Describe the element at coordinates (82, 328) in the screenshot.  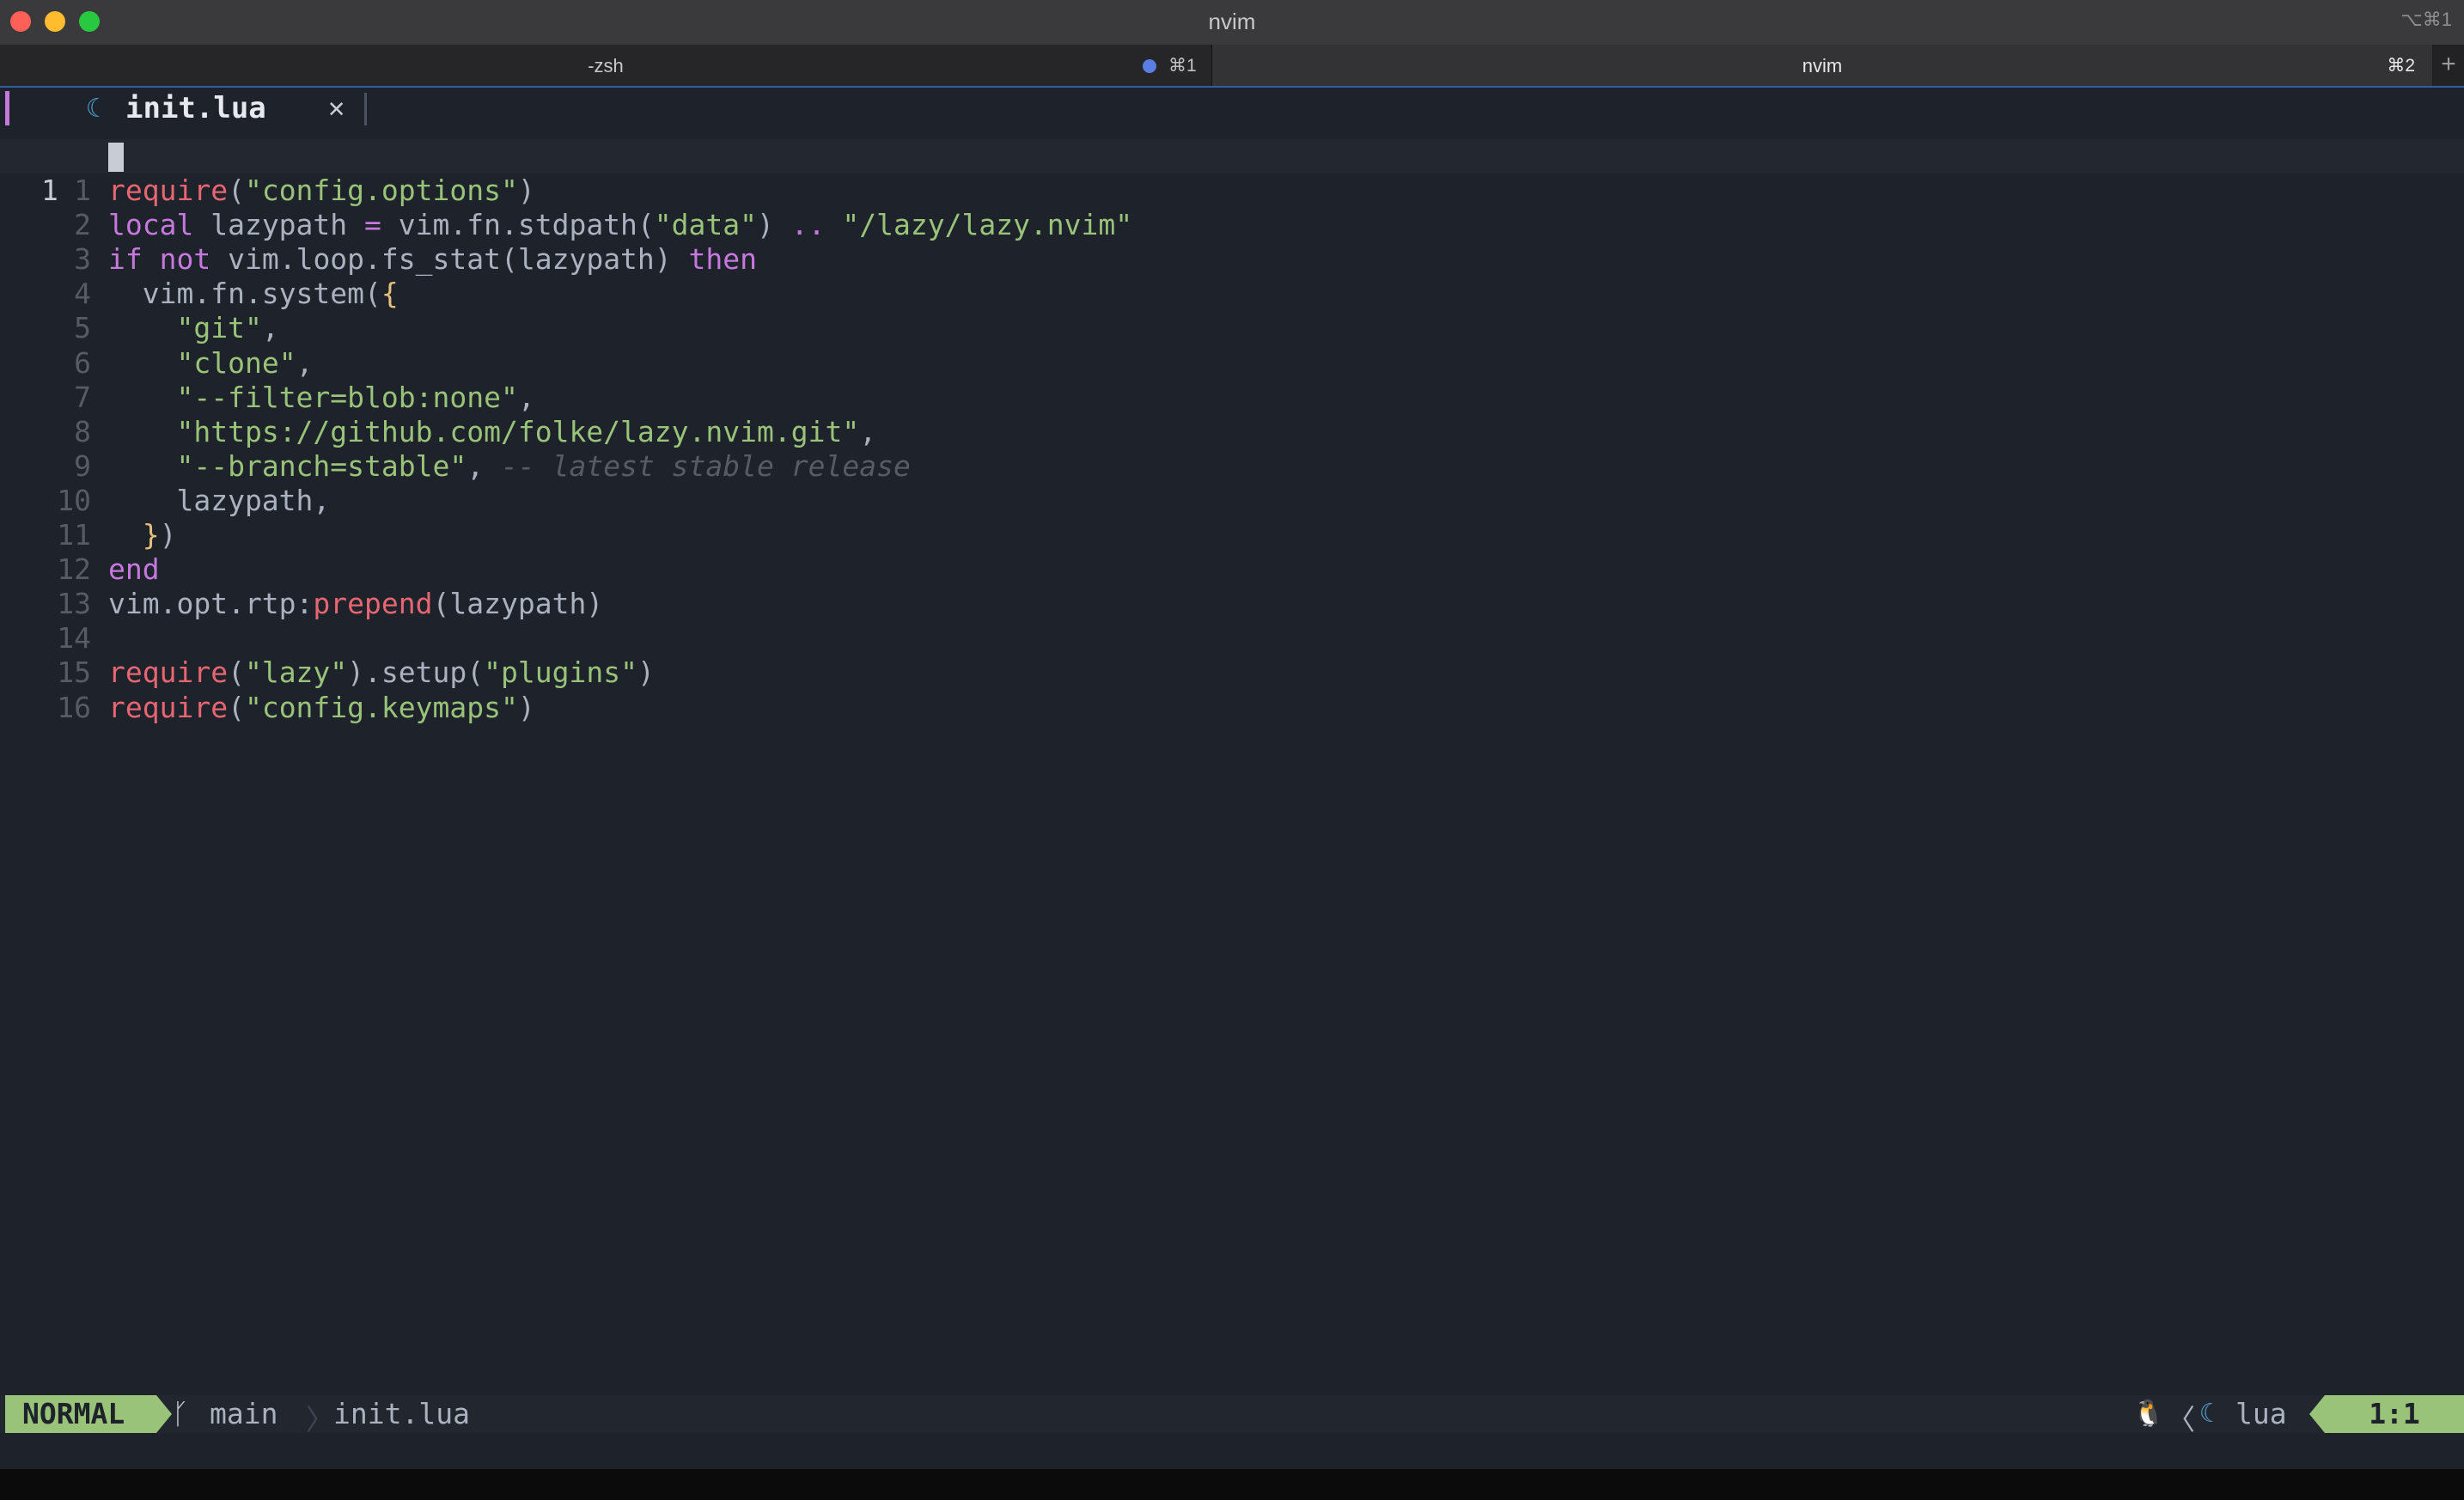
I see `line-number: 5` at that location.